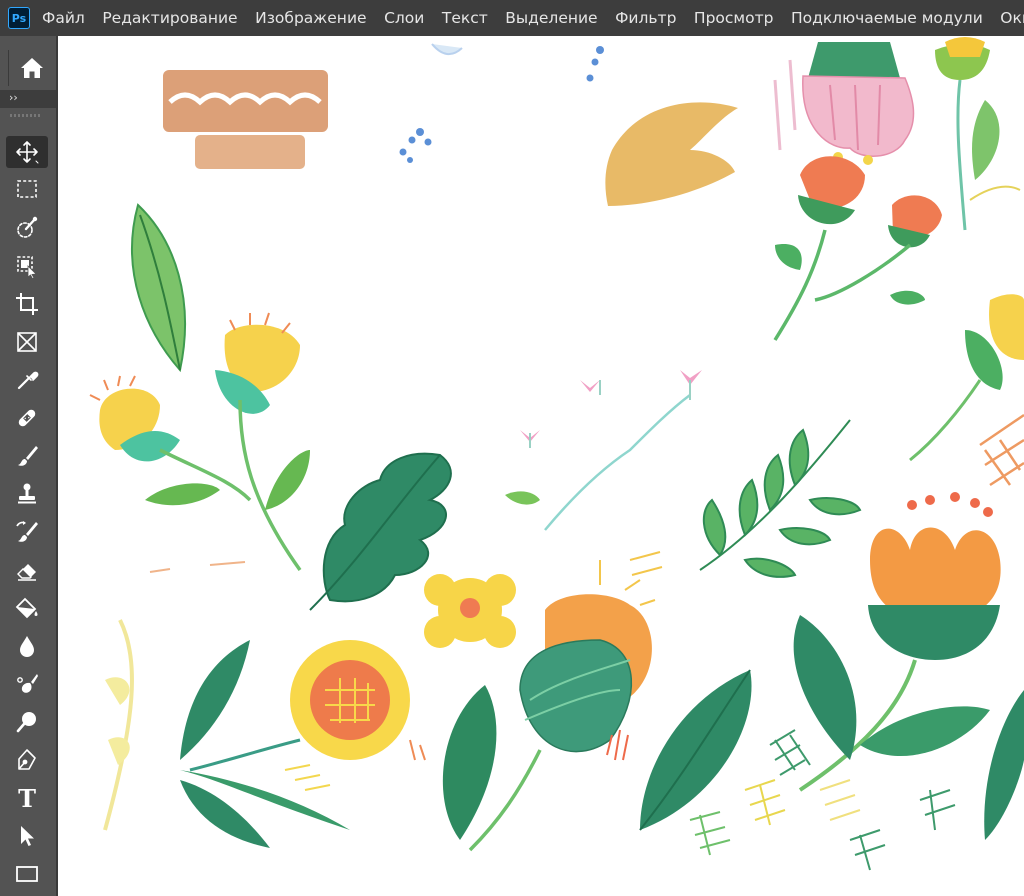 The width and height of the screenshot is (1024, 896). I want to click on quick-selection-icon, so click(27, 227).